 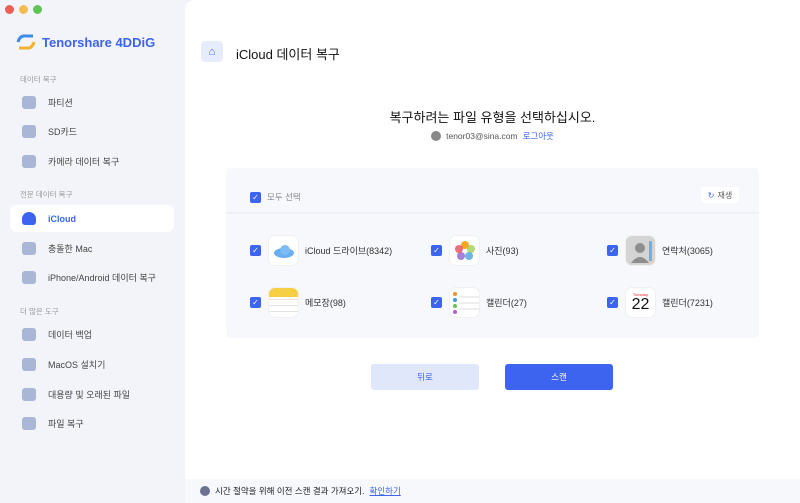 I want to click on sidebar-item-icloud: iCloud, so click(x=92, y=218).